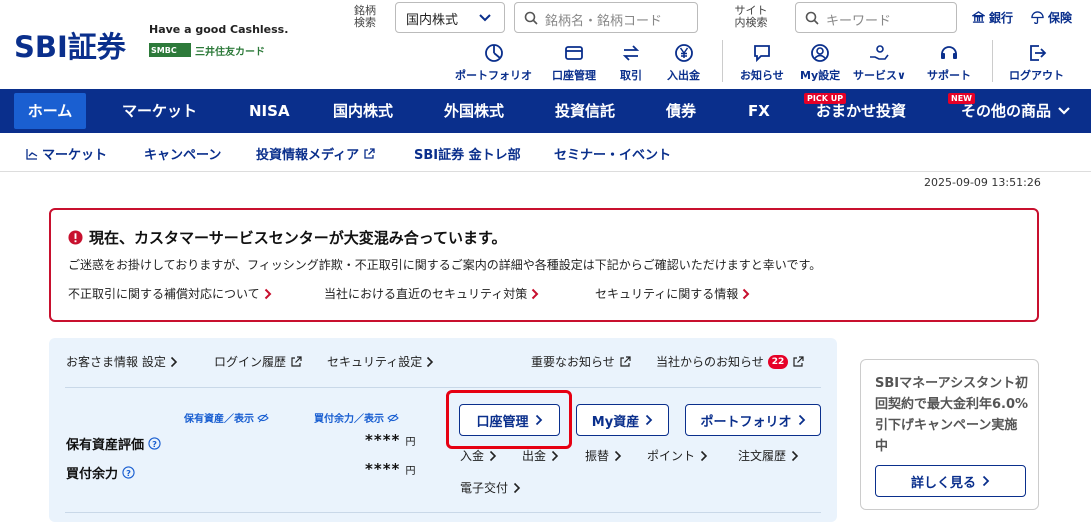  I want to click on company-notices-label: 当社からのお知らせ, so click(710, 362).